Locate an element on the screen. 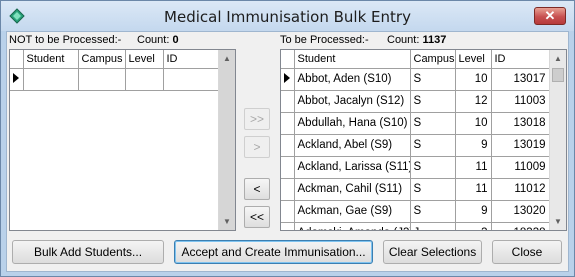  table-row: Abbot, Aden (S10) S 10 13017 is located at coordinates (415, 79).